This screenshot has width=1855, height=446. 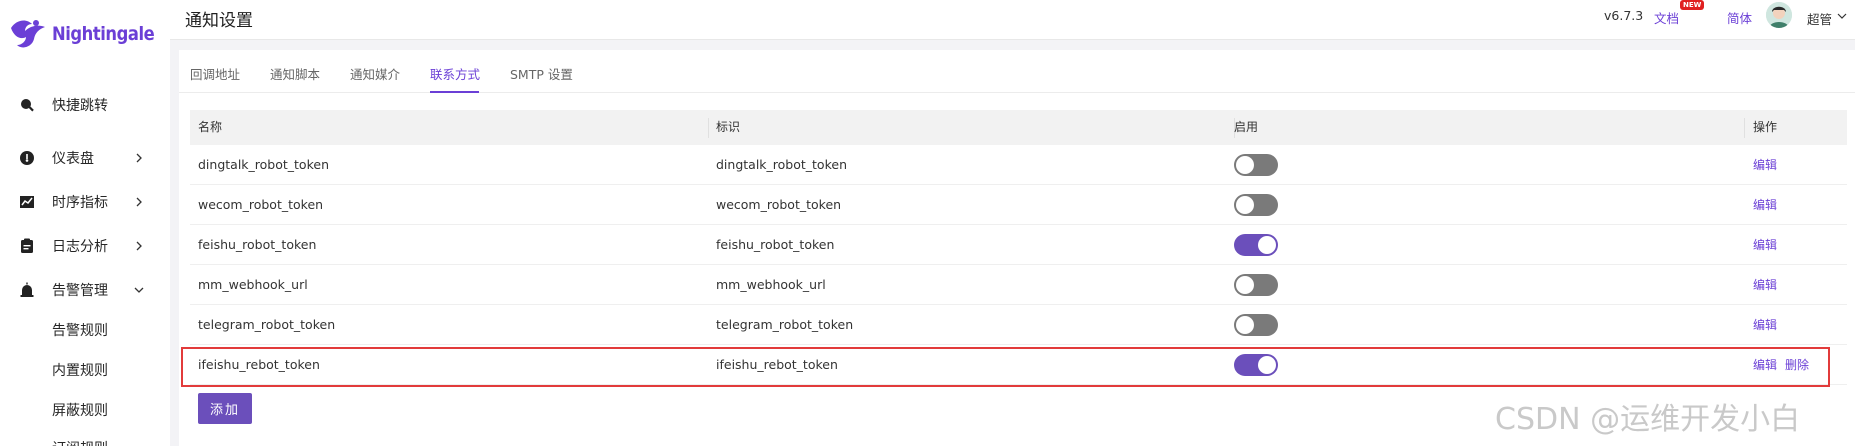 What do you see at coordinates (259, 364) in the screenshot?
I see `cell-name: ifeishu_rebot_token` at bounding box center [259, 364].